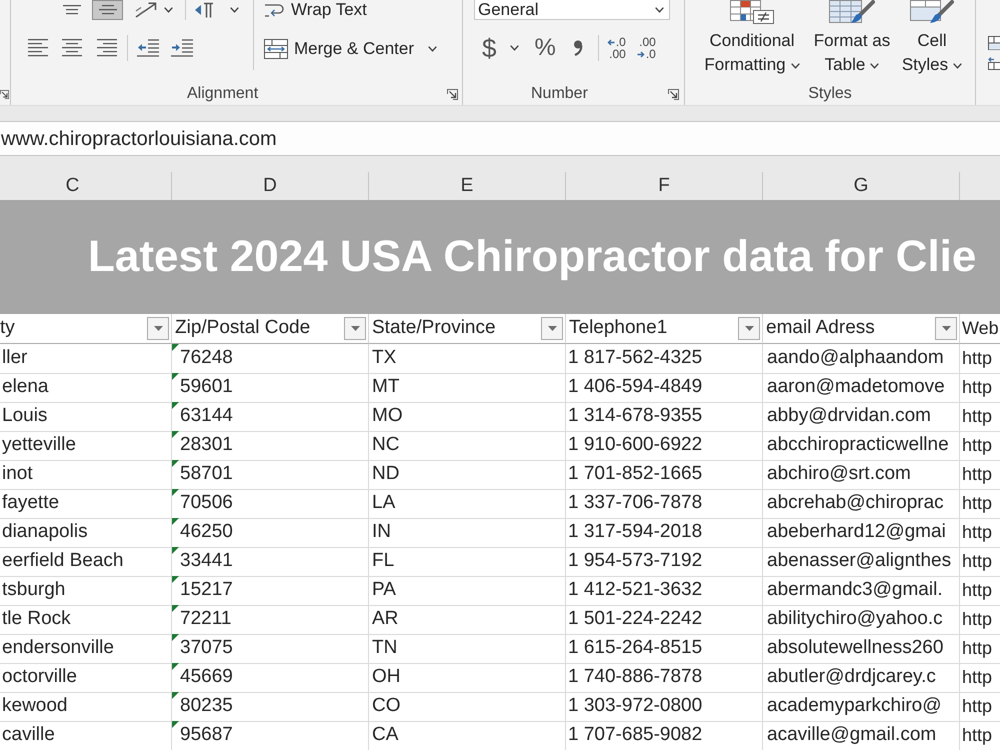 This screenshot has height=750, width=1000. What do you see at coordinates (350, 49) in the screenshot?
I see `merge-center-button: Merge & Center` at bounding box center [350, 49].